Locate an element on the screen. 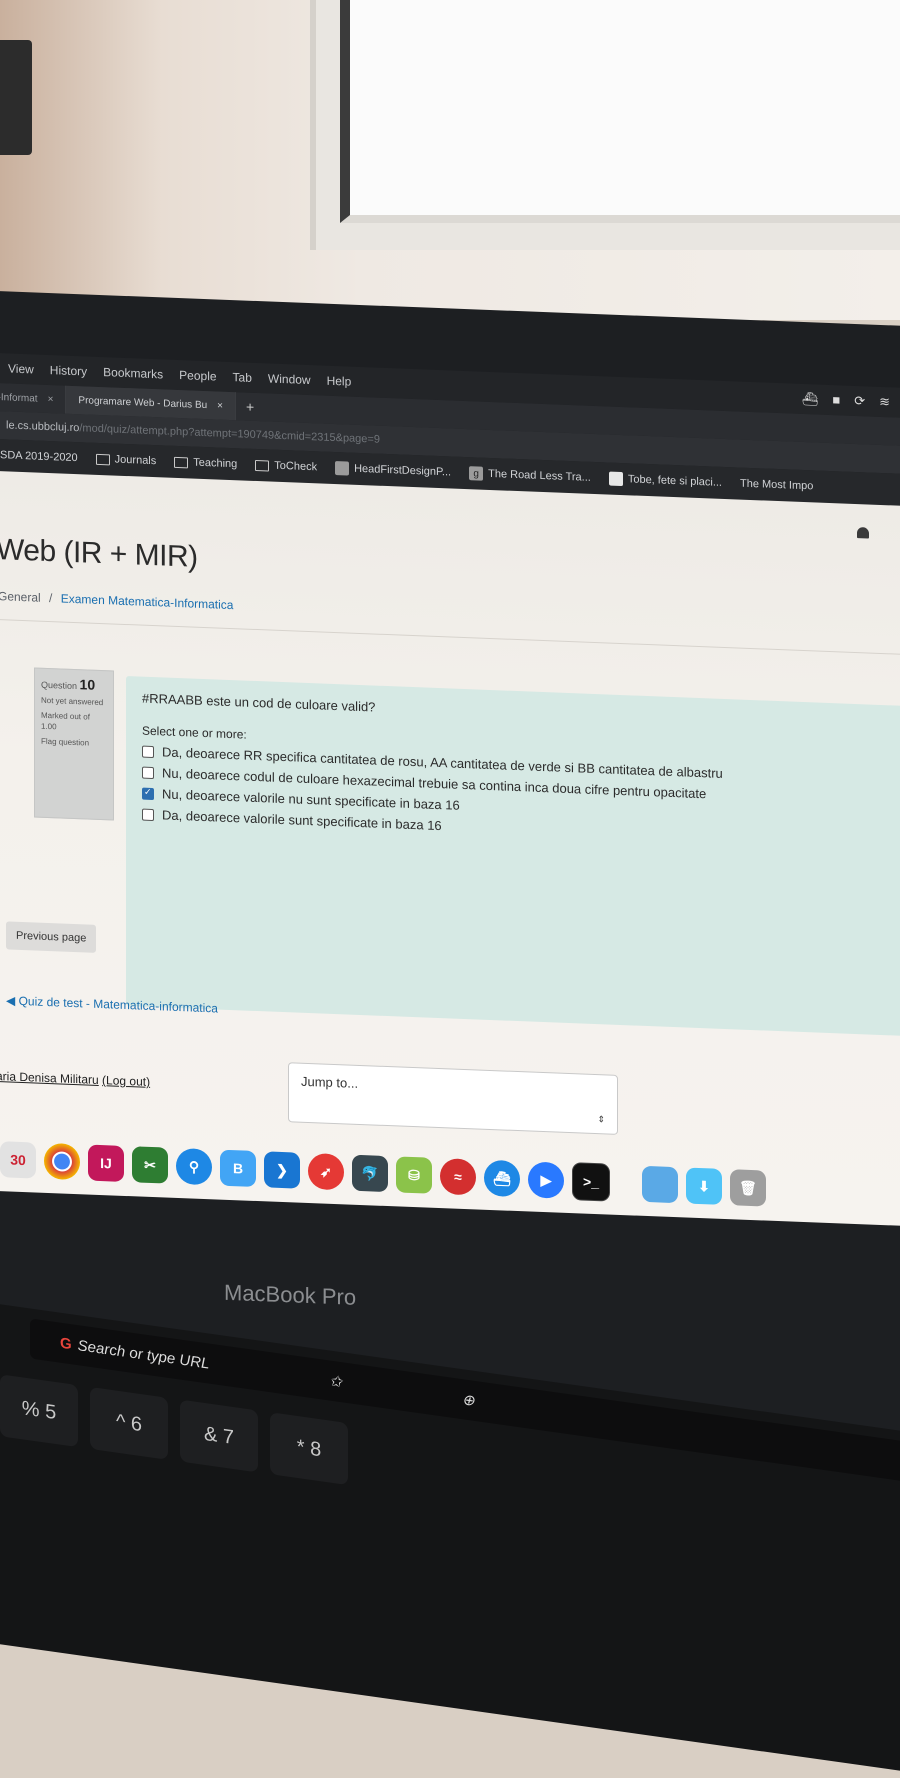 The width and height of the screenshot is (900, 1778). logout-link: (Log out) is located at coordinates (126, 1081).